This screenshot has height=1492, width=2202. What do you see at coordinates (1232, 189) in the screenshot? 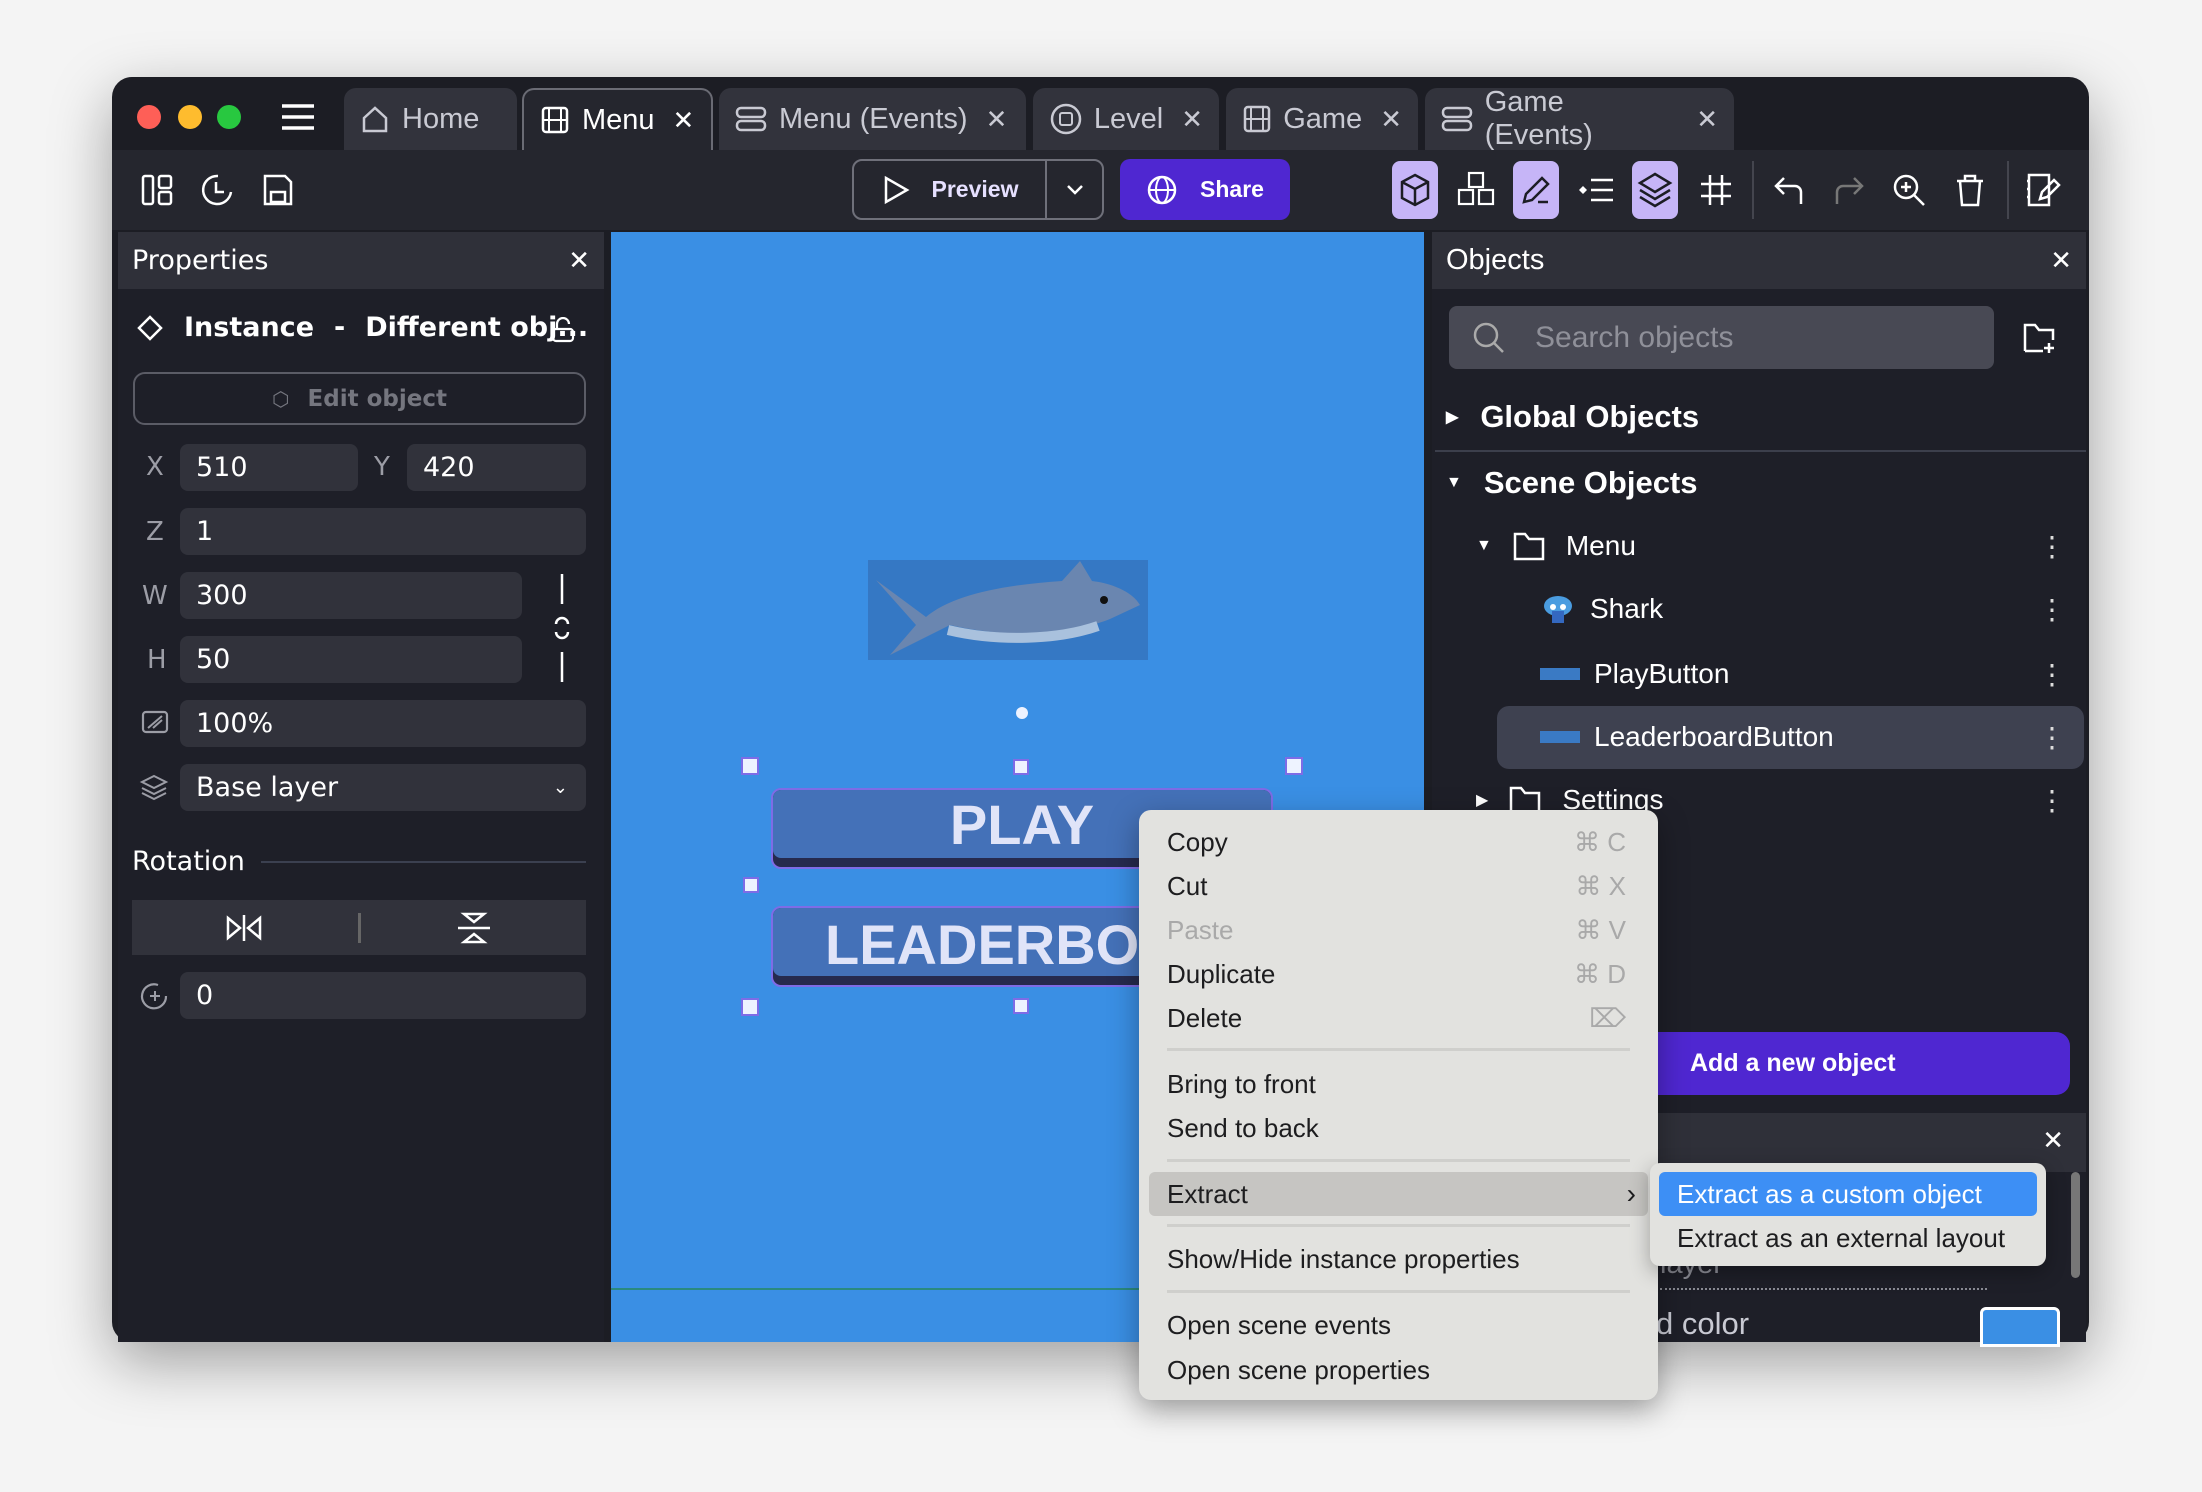
I see `share-label: Share` at bounding box center [1232, 189].